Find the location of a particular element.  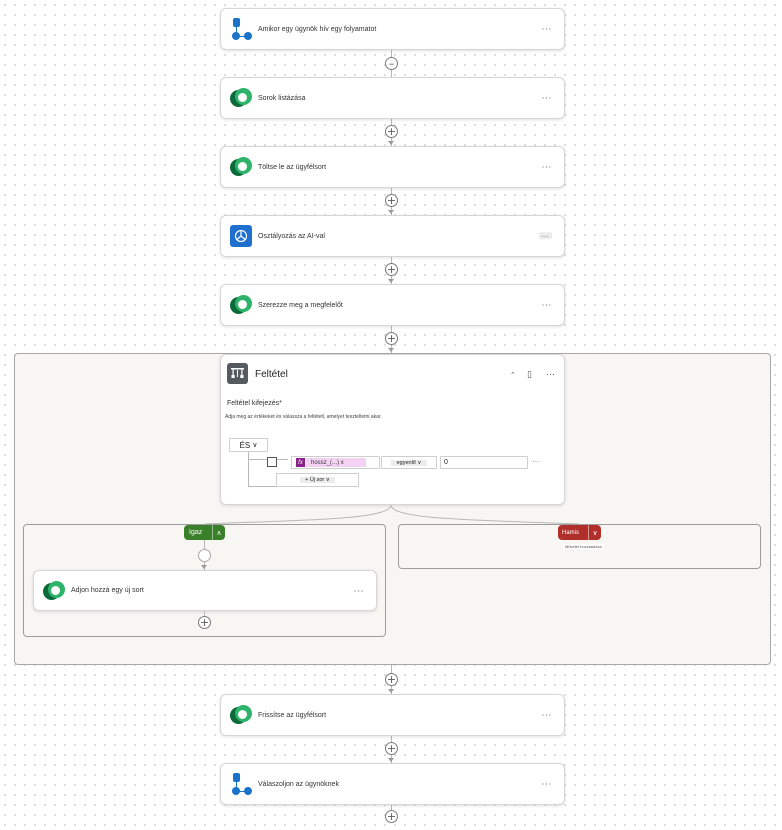

add-action-hint: Művelet hozzáadása is located at coordinates (583, 546).